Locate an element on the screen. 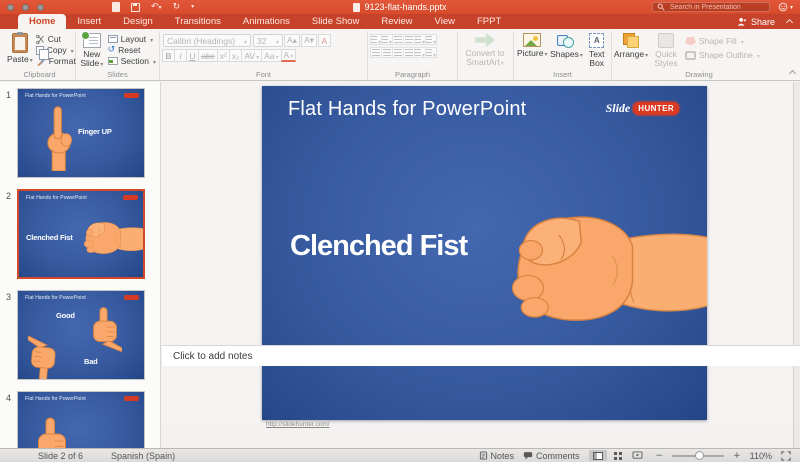 The width and height of the screenshot is (800, 462). slide-1-thumbnail: Flat Hands for PowerPoint Finger UP is located at coordinates (81, 133).